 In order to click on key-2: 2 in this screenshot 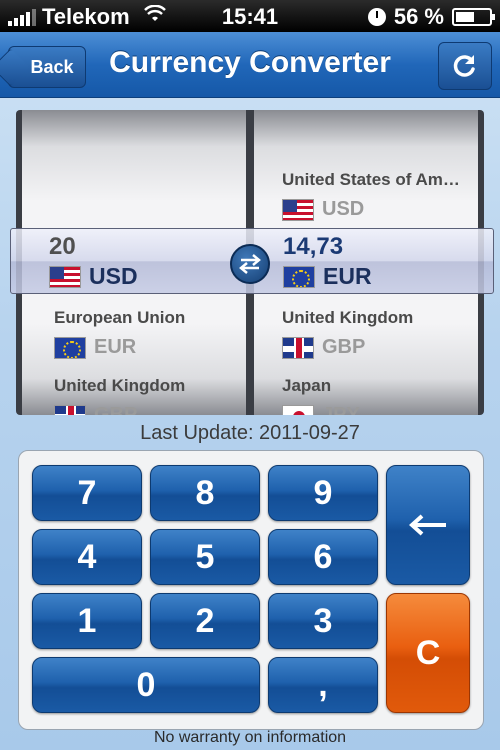, I will do `click(205, 621)`.